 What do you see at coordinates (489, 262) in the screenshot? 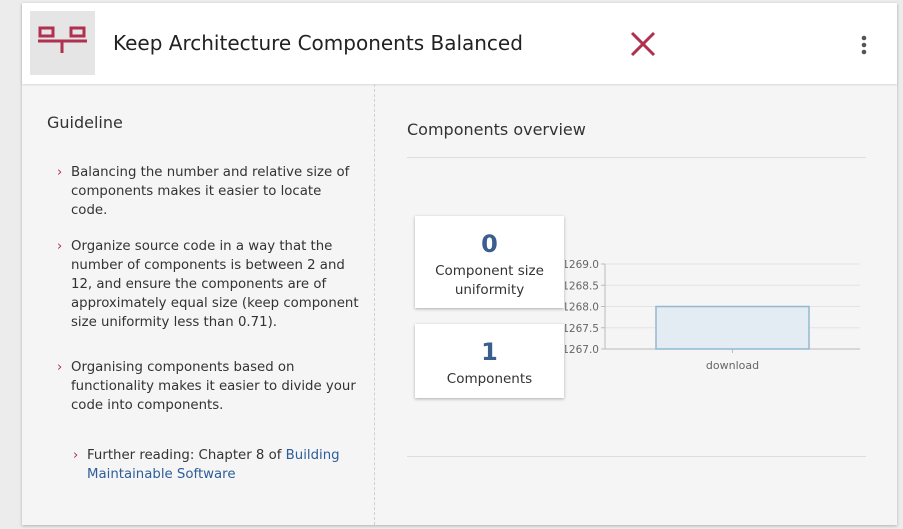
I see `metric-tile-uniformity: 0 Component size uniformity` at bounding box center [489, 262].